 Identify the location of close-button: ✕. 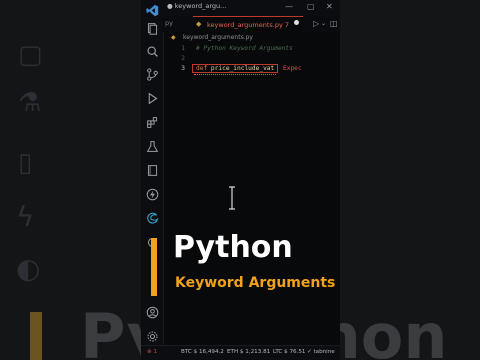
(329, 6).